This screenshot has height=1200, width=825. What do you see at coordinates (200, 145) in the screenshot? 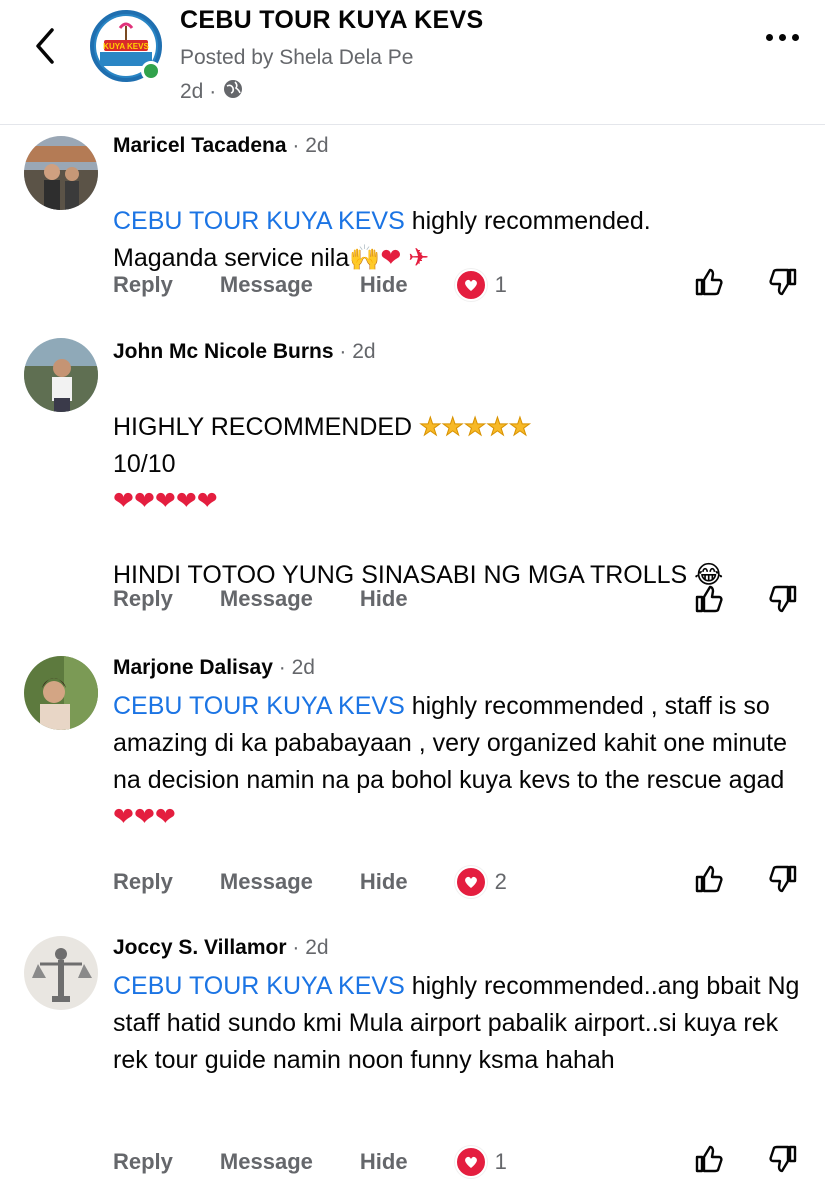
I see `commenter-name: Maricel Tacadena` at bounding box center [200, 145].